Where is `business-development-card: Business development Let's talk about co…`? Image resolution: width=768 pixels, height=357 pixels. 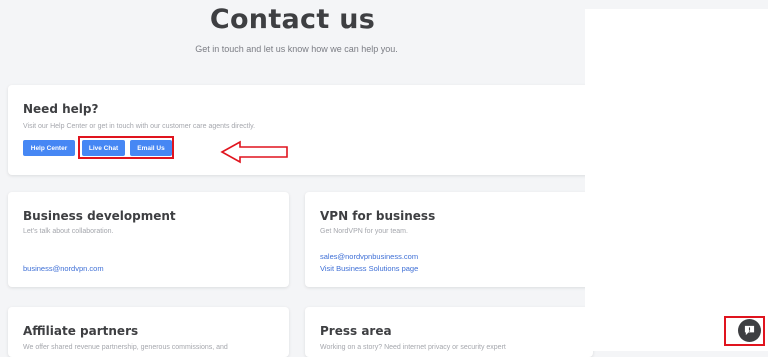 business-development-card: Business development Let's talk about co… is located at coordinates (148, 239).